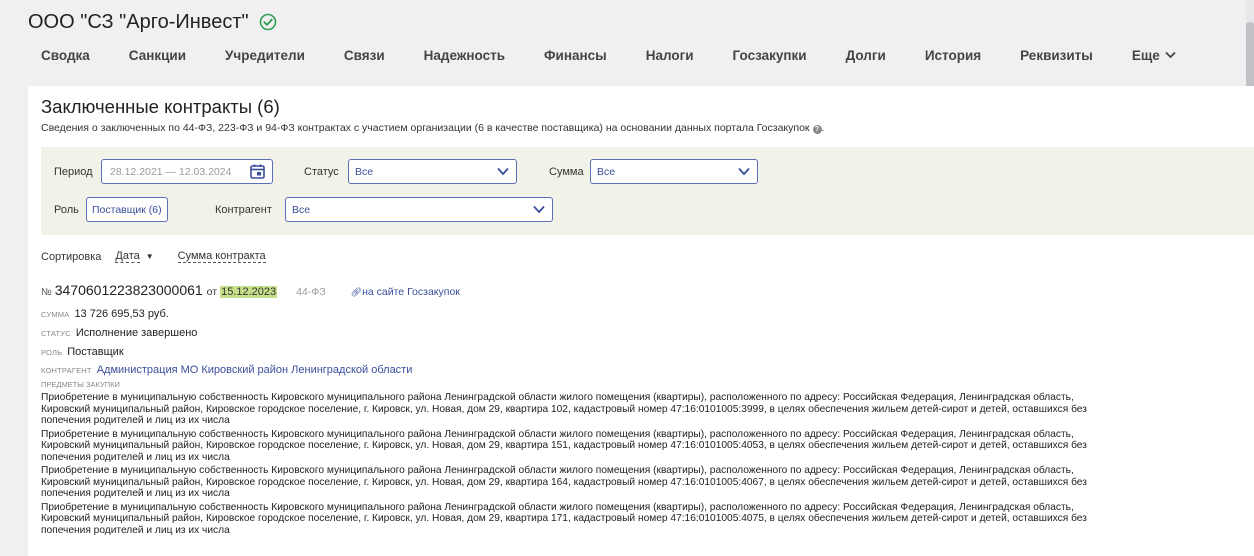  I want to click on nav-item-finances: Финансы, so click(569, 55).